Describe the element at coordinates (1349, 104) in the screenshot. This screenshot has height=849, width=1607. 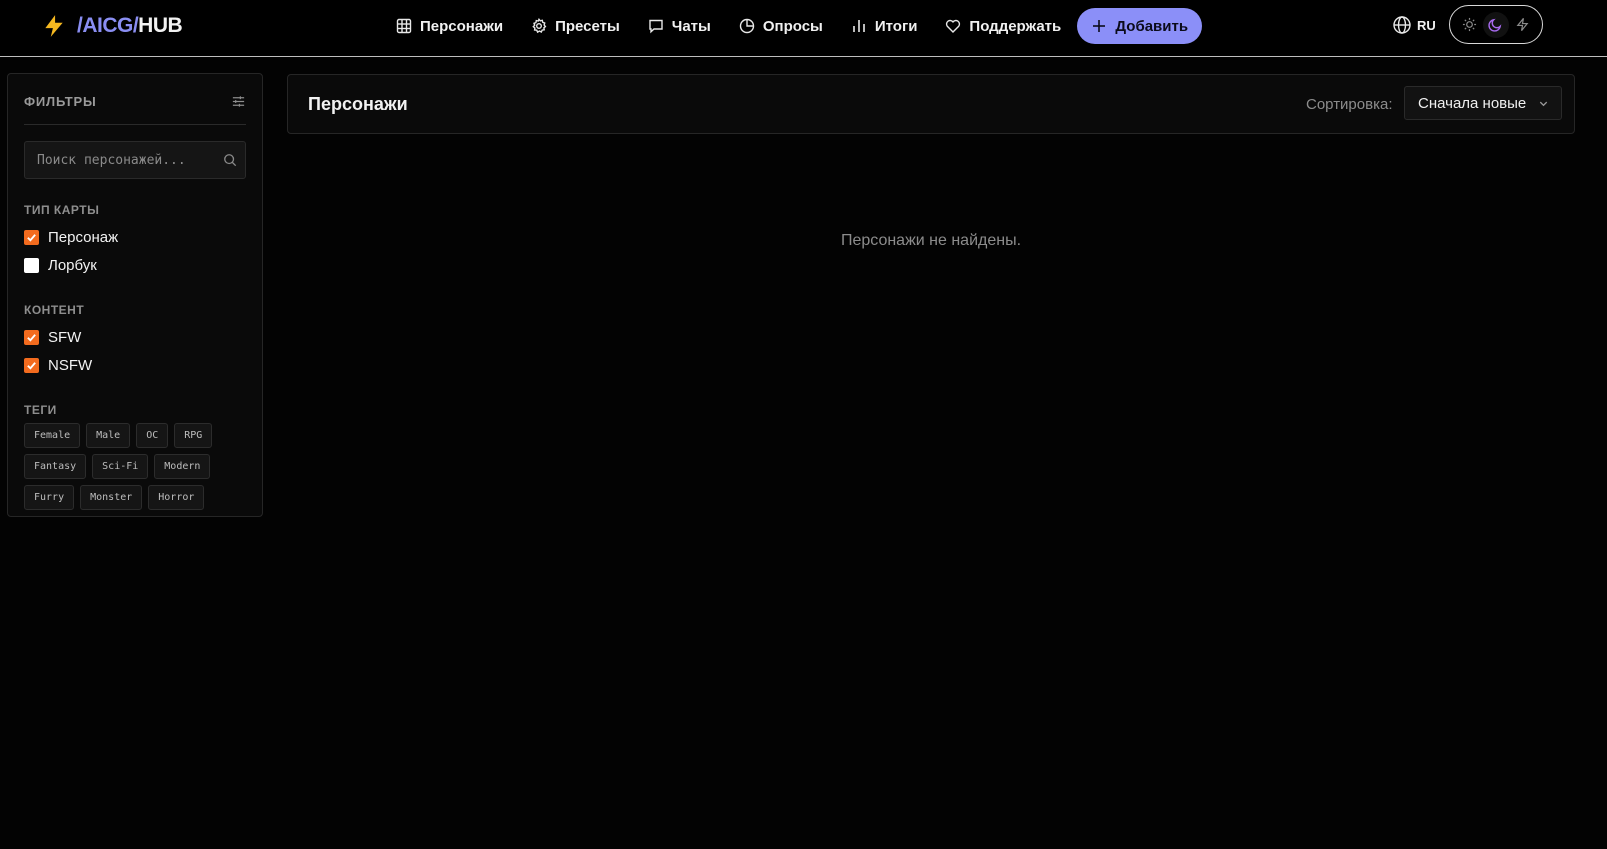
I see `sort-label: Сортировка:` at that location.